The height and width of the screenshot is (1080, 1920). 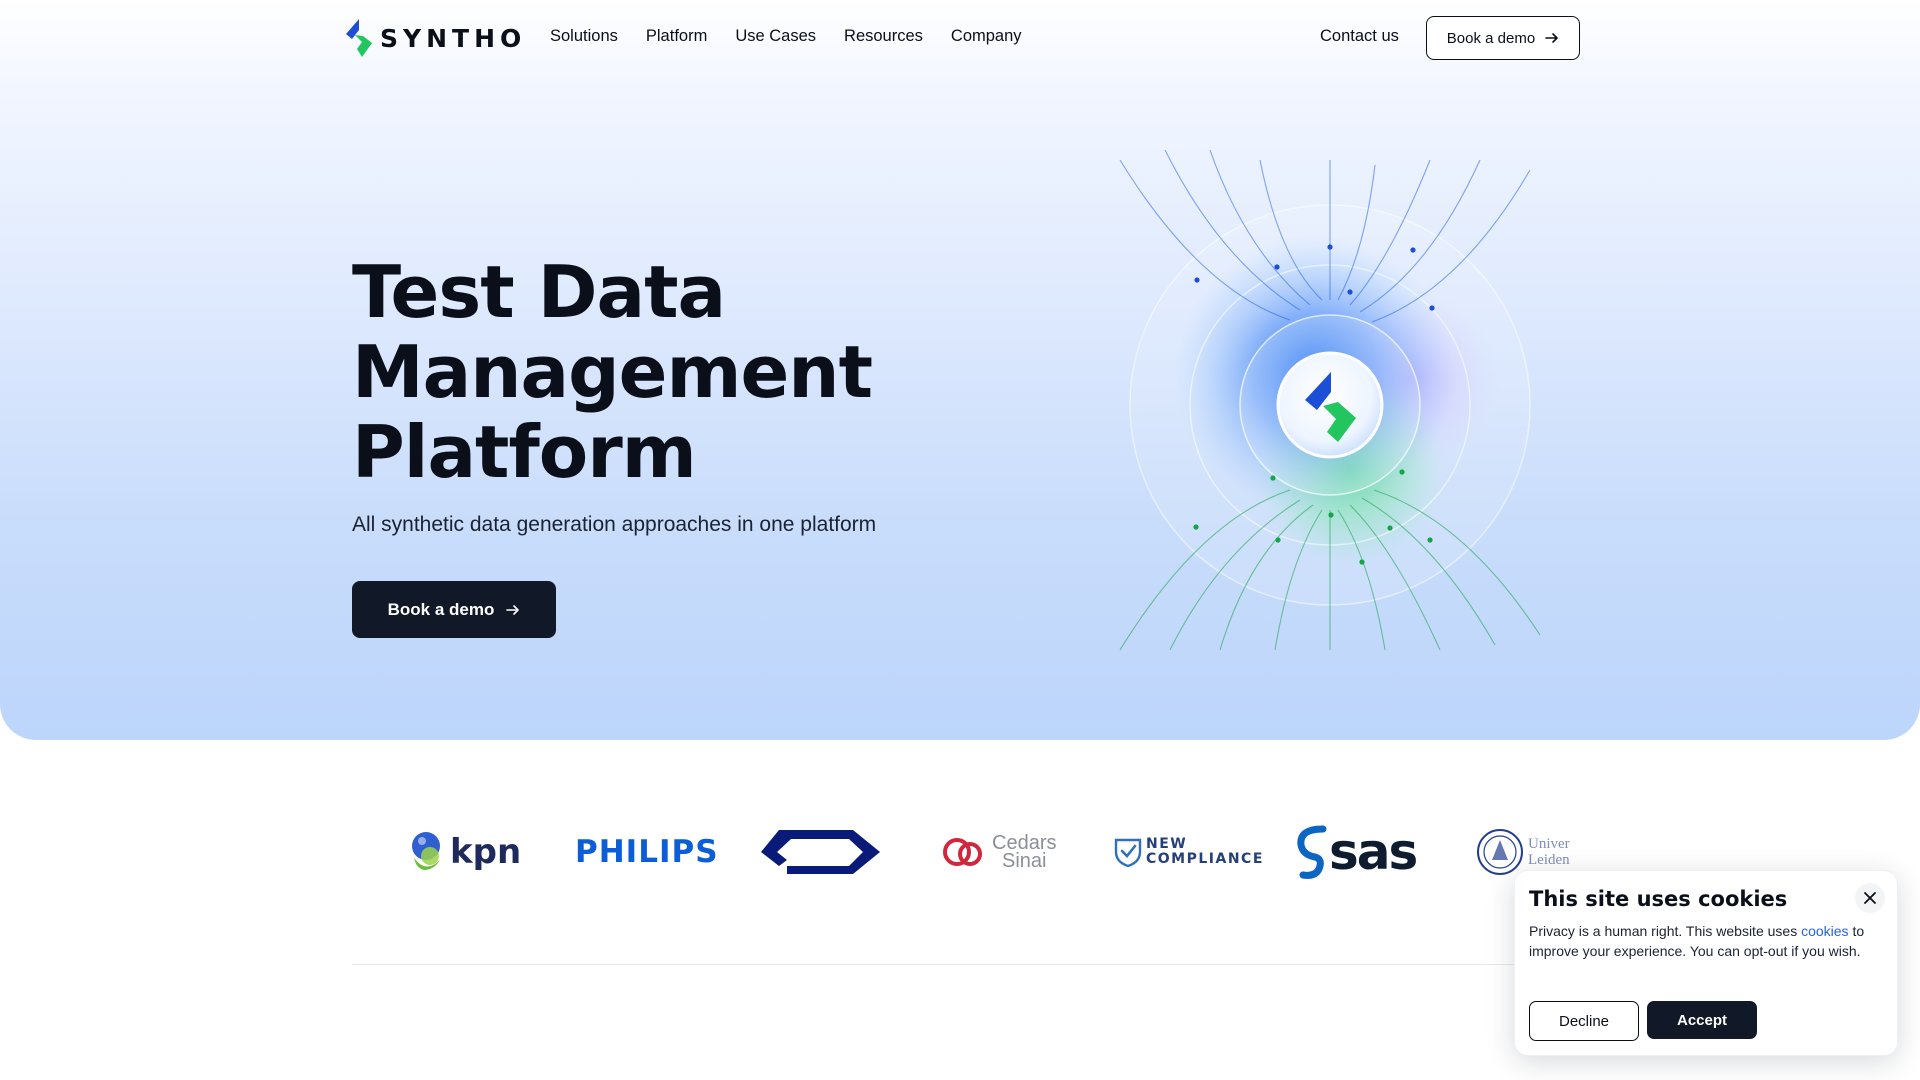 I want to click on leiden-wordmark: Univer Leiden, so click(x=1549, y=852).